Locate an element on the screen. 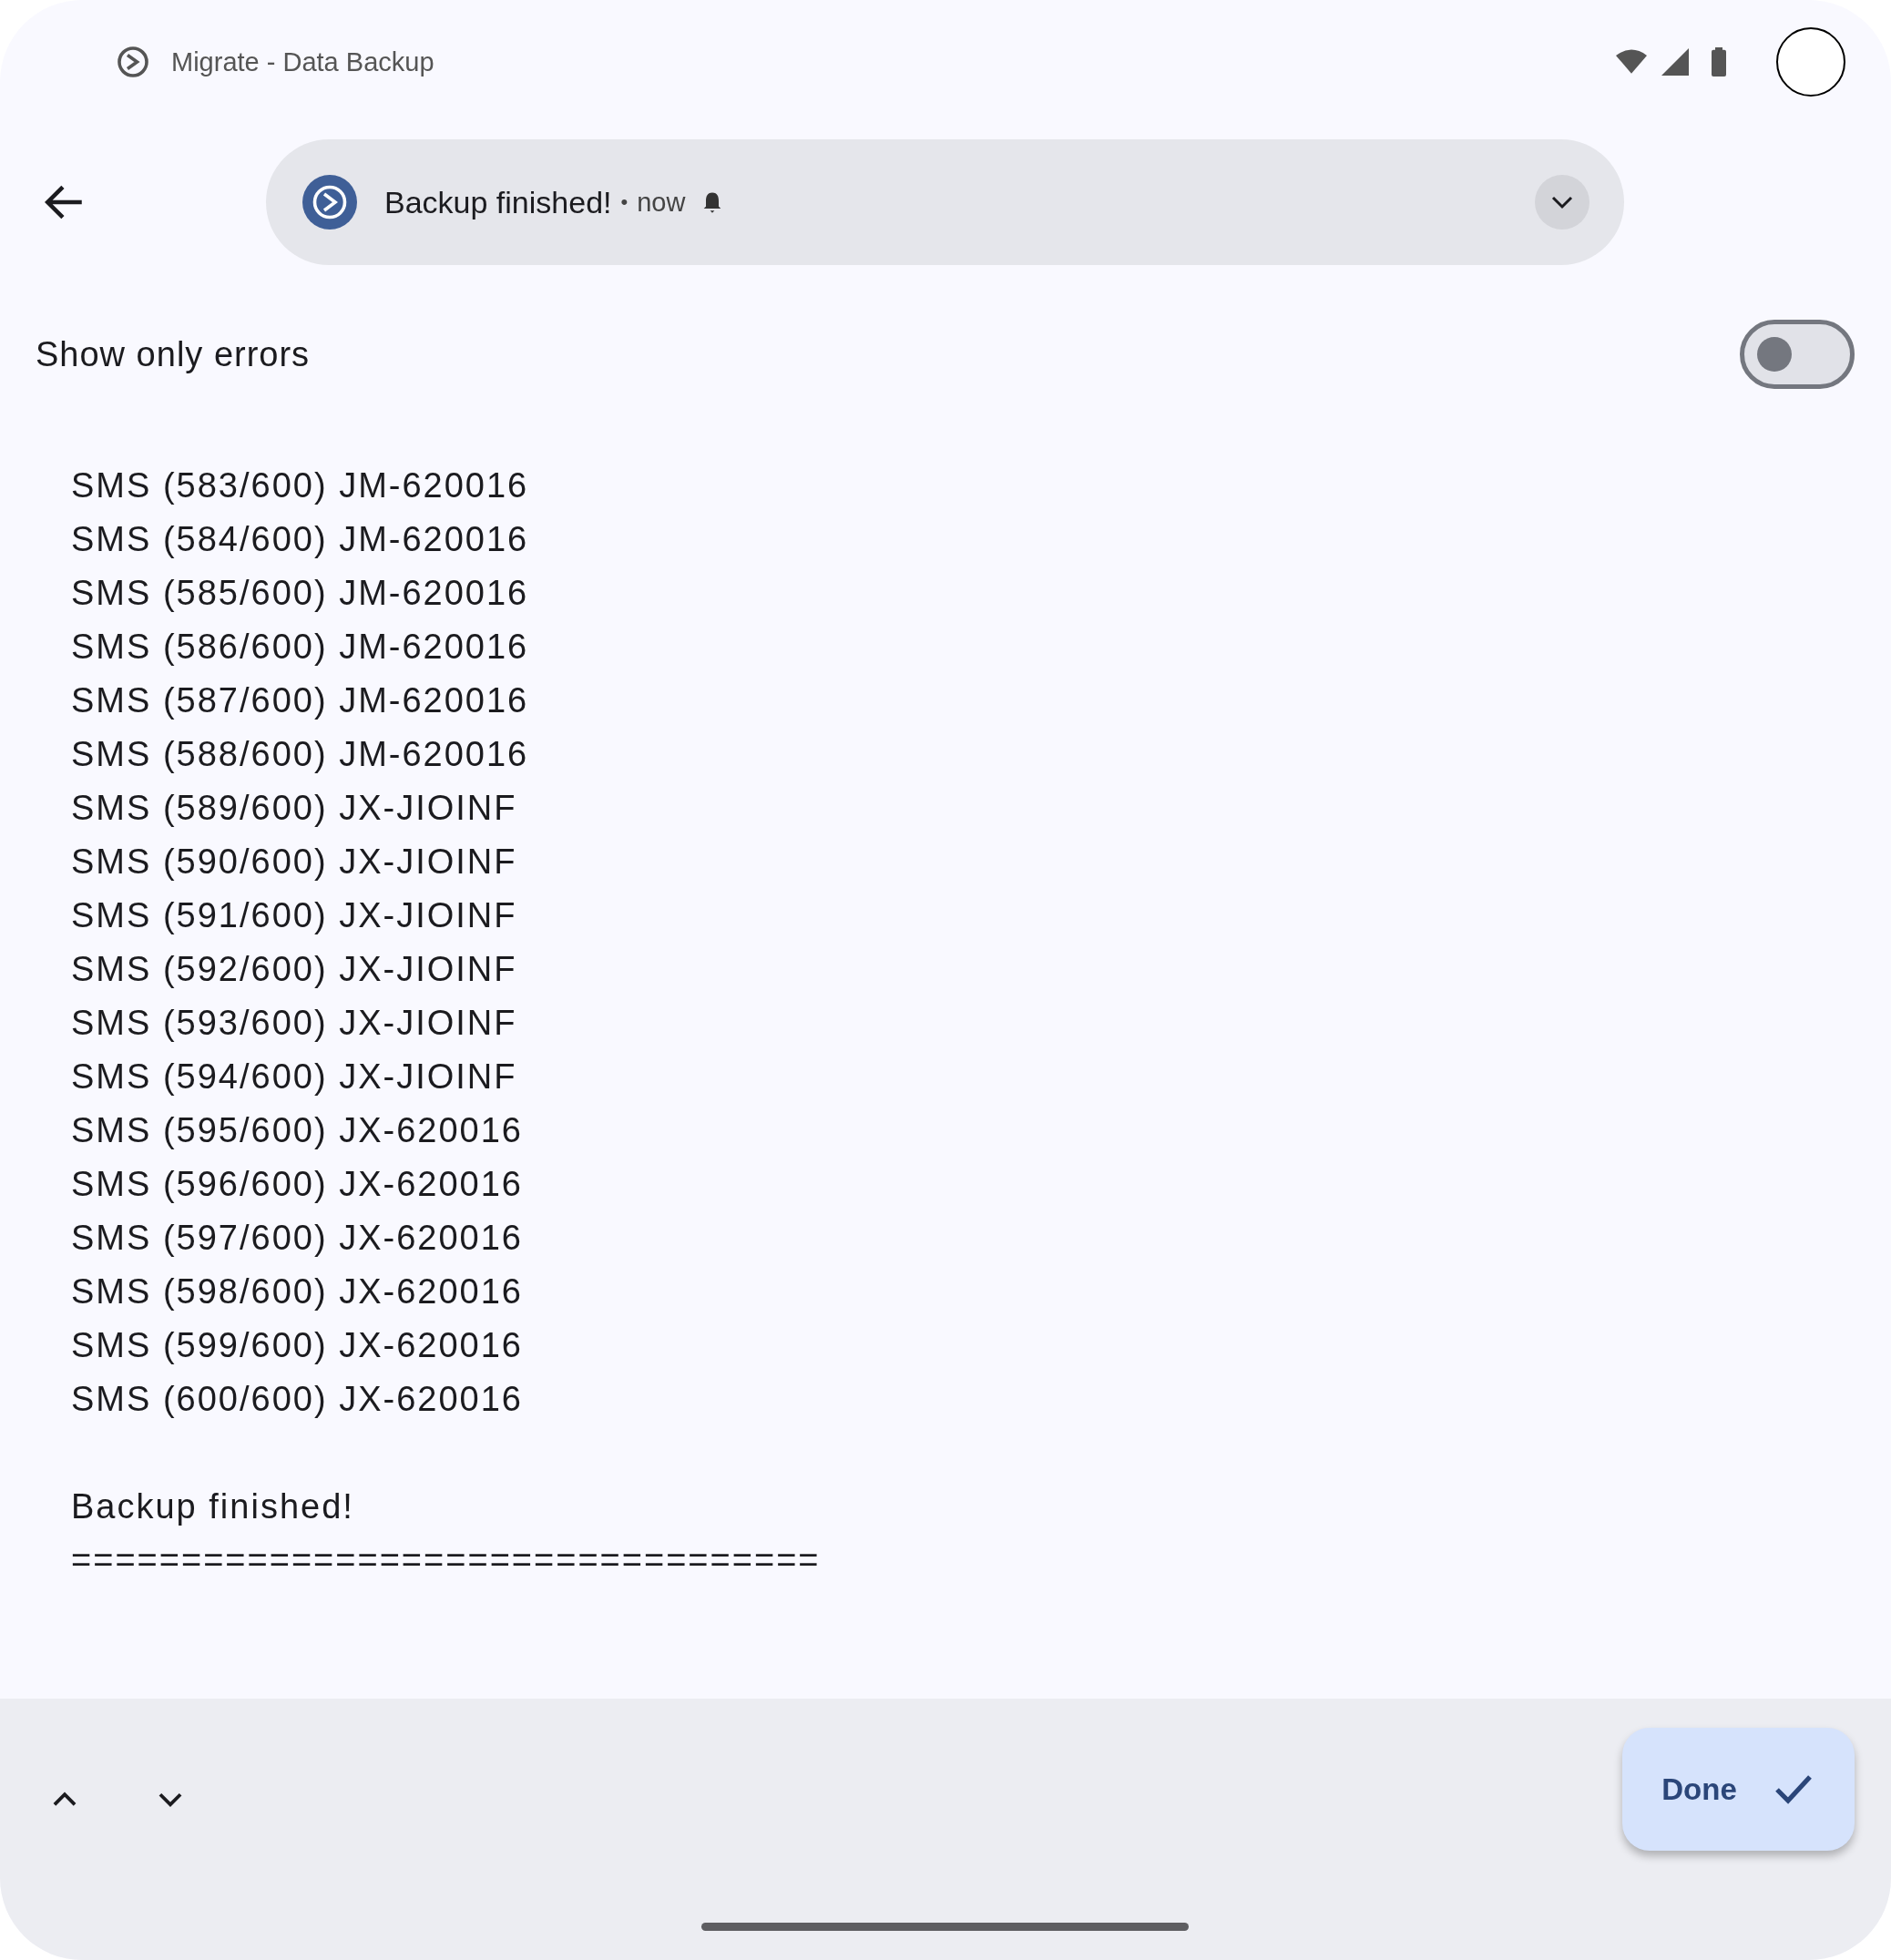  log-line: SMS (584/600) JM-620016 is located at coordinates (300, 539).